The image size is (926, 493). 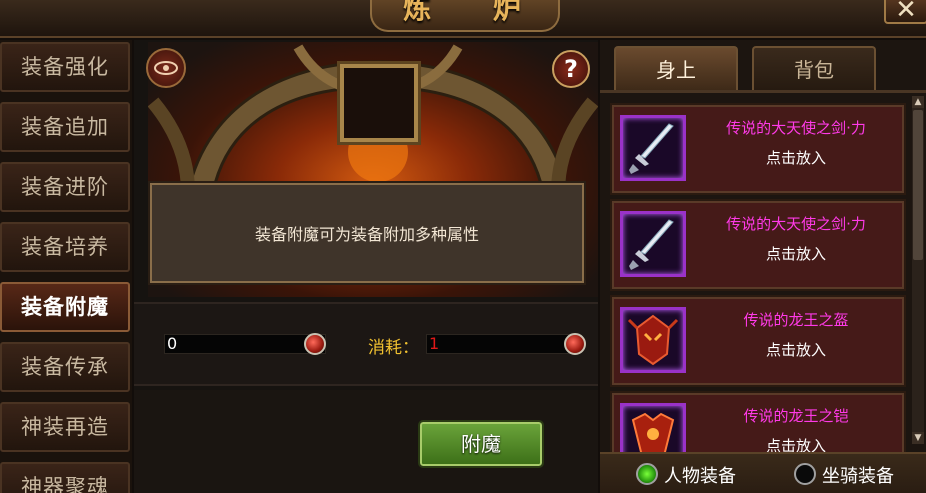 I want to click on description-box: 装备附魔可为装备附加多种属性, so click(x=367, y=233).